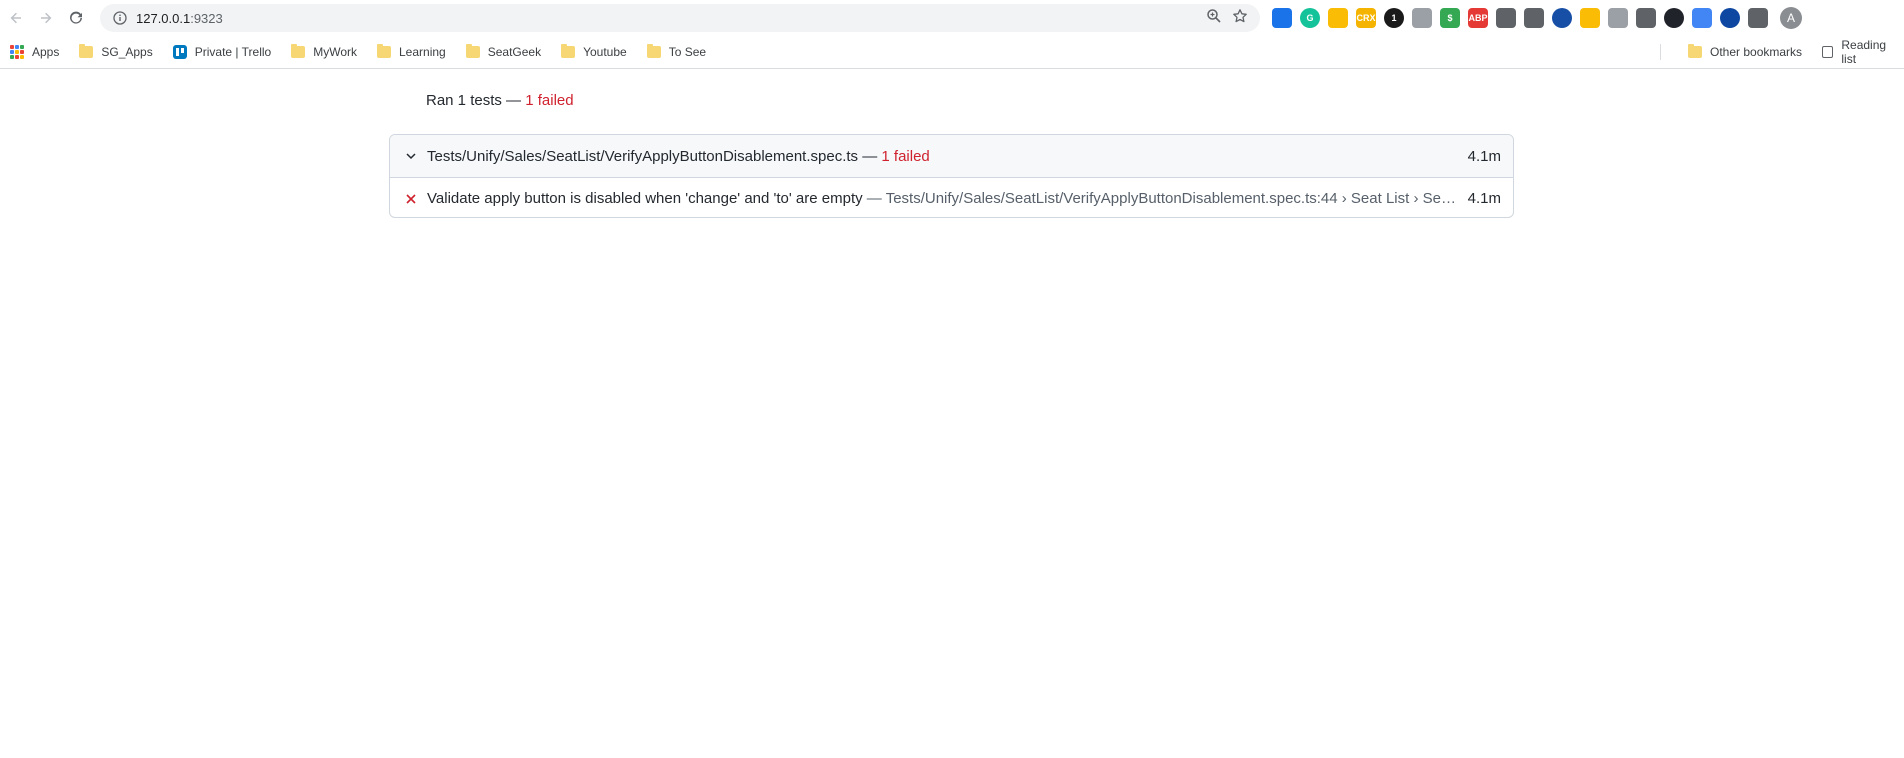 The image size is (1904, 758). Describe the element at coordinates (1828, 52) in the screenshot. I see `reading-list-icon` at that location.